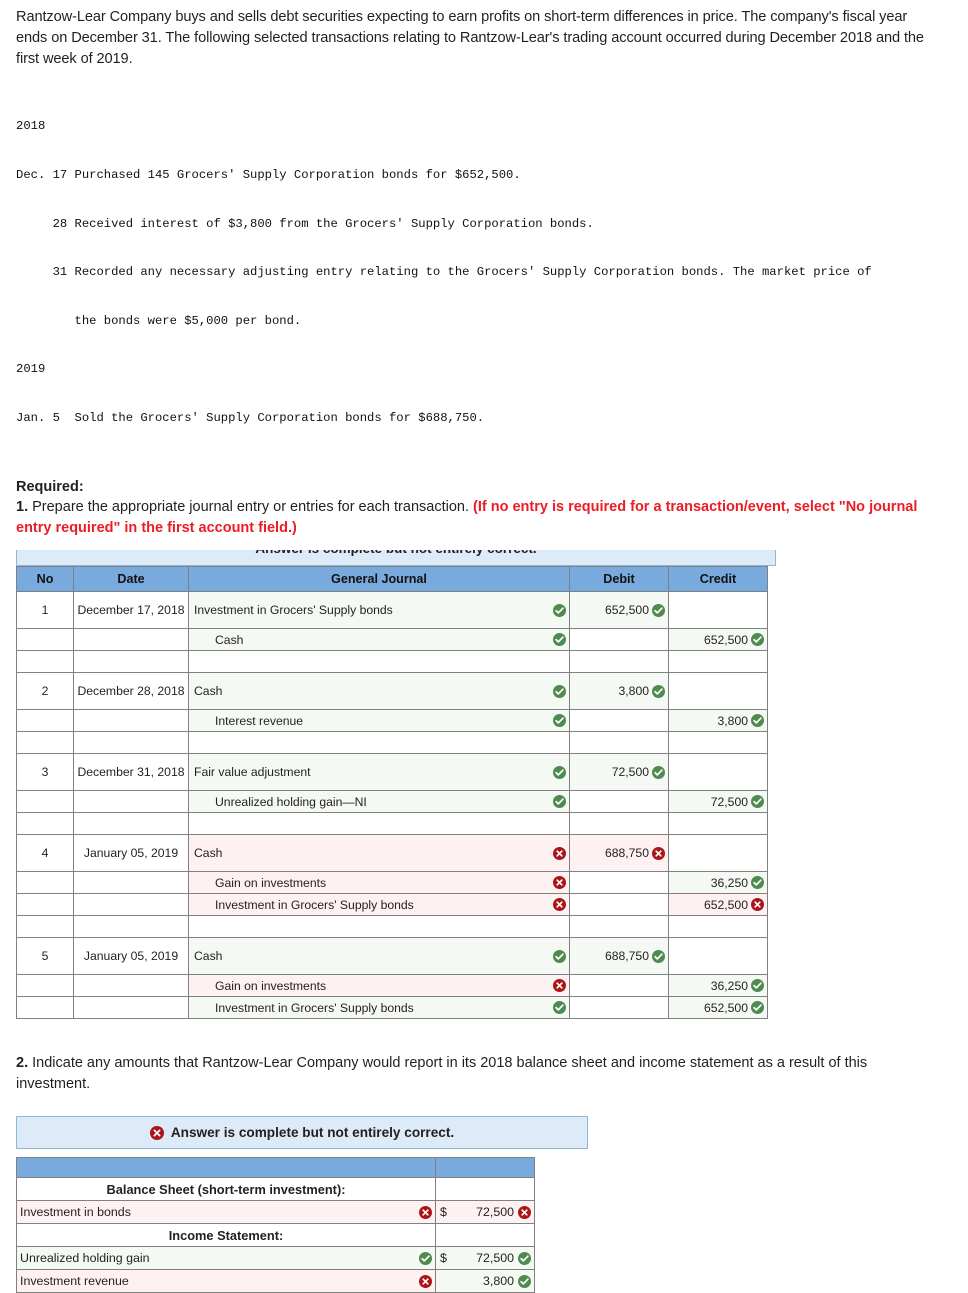  Describe the element at coordinates (485, 1281) in the screenshot. I see `balance-amount-cell: 3,800` at that location.